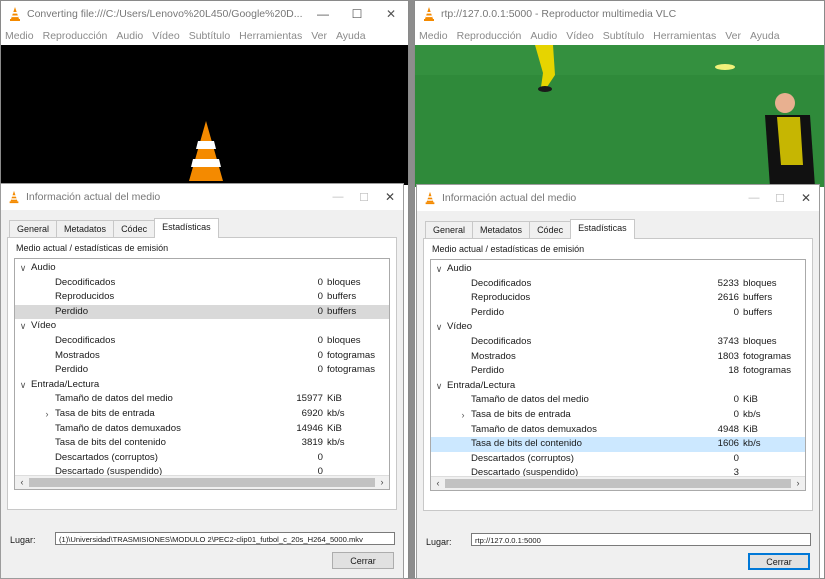  I want to click on tree-stat-row: Tasa de bits del contenido 1606 kb/s, so click(618, 444).